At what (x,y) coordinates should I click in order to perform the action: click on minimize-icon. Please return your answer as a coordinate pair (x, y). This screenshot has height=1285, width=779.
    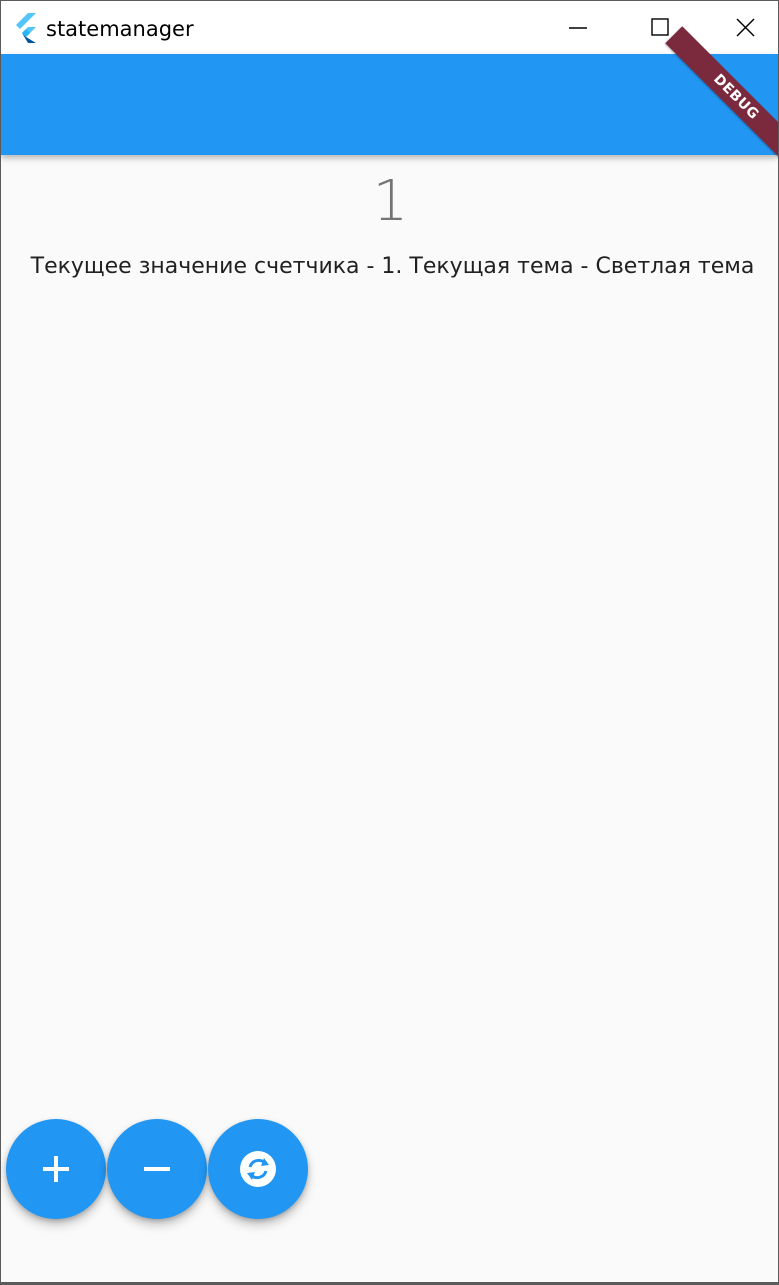
    Looking at the image, I should click on (578, 28).